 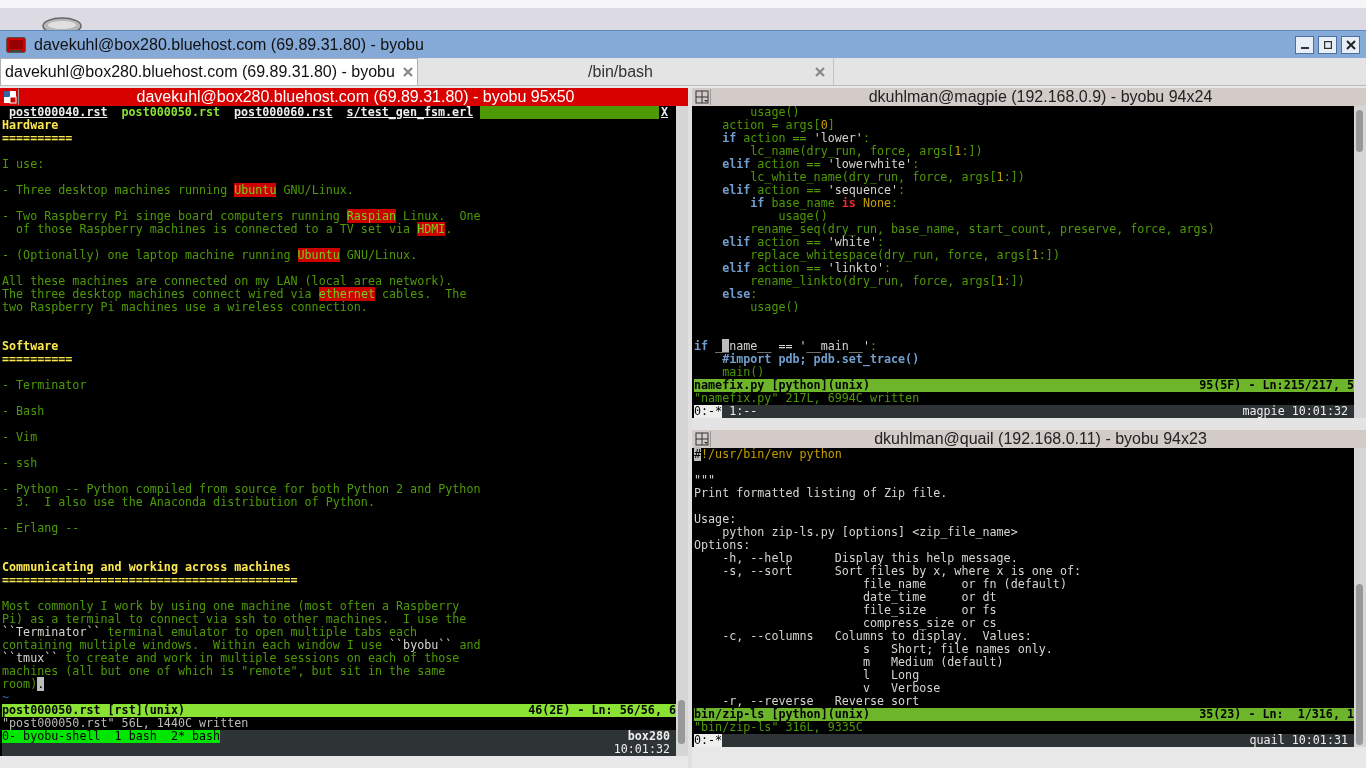 I want to click on close-button, so click(x=1350, y=44).